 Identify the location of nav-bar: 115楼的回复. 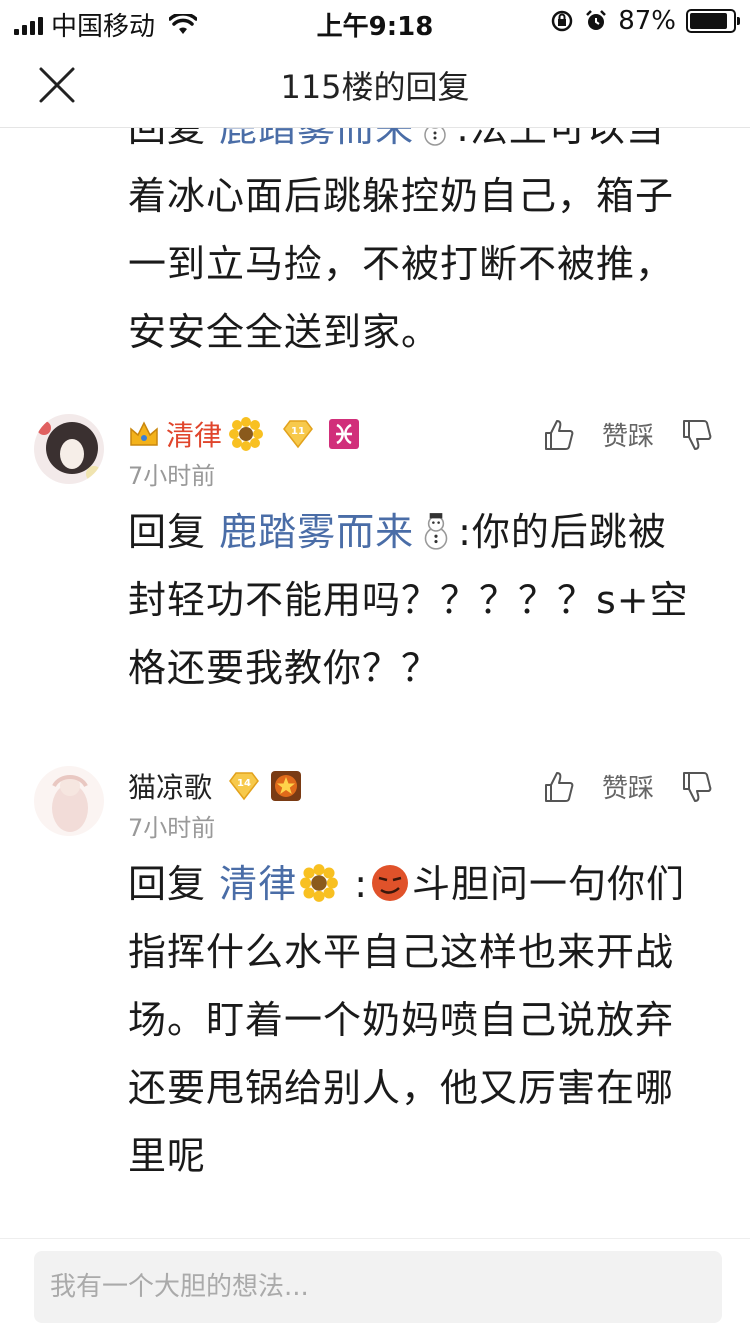
(375, 84).